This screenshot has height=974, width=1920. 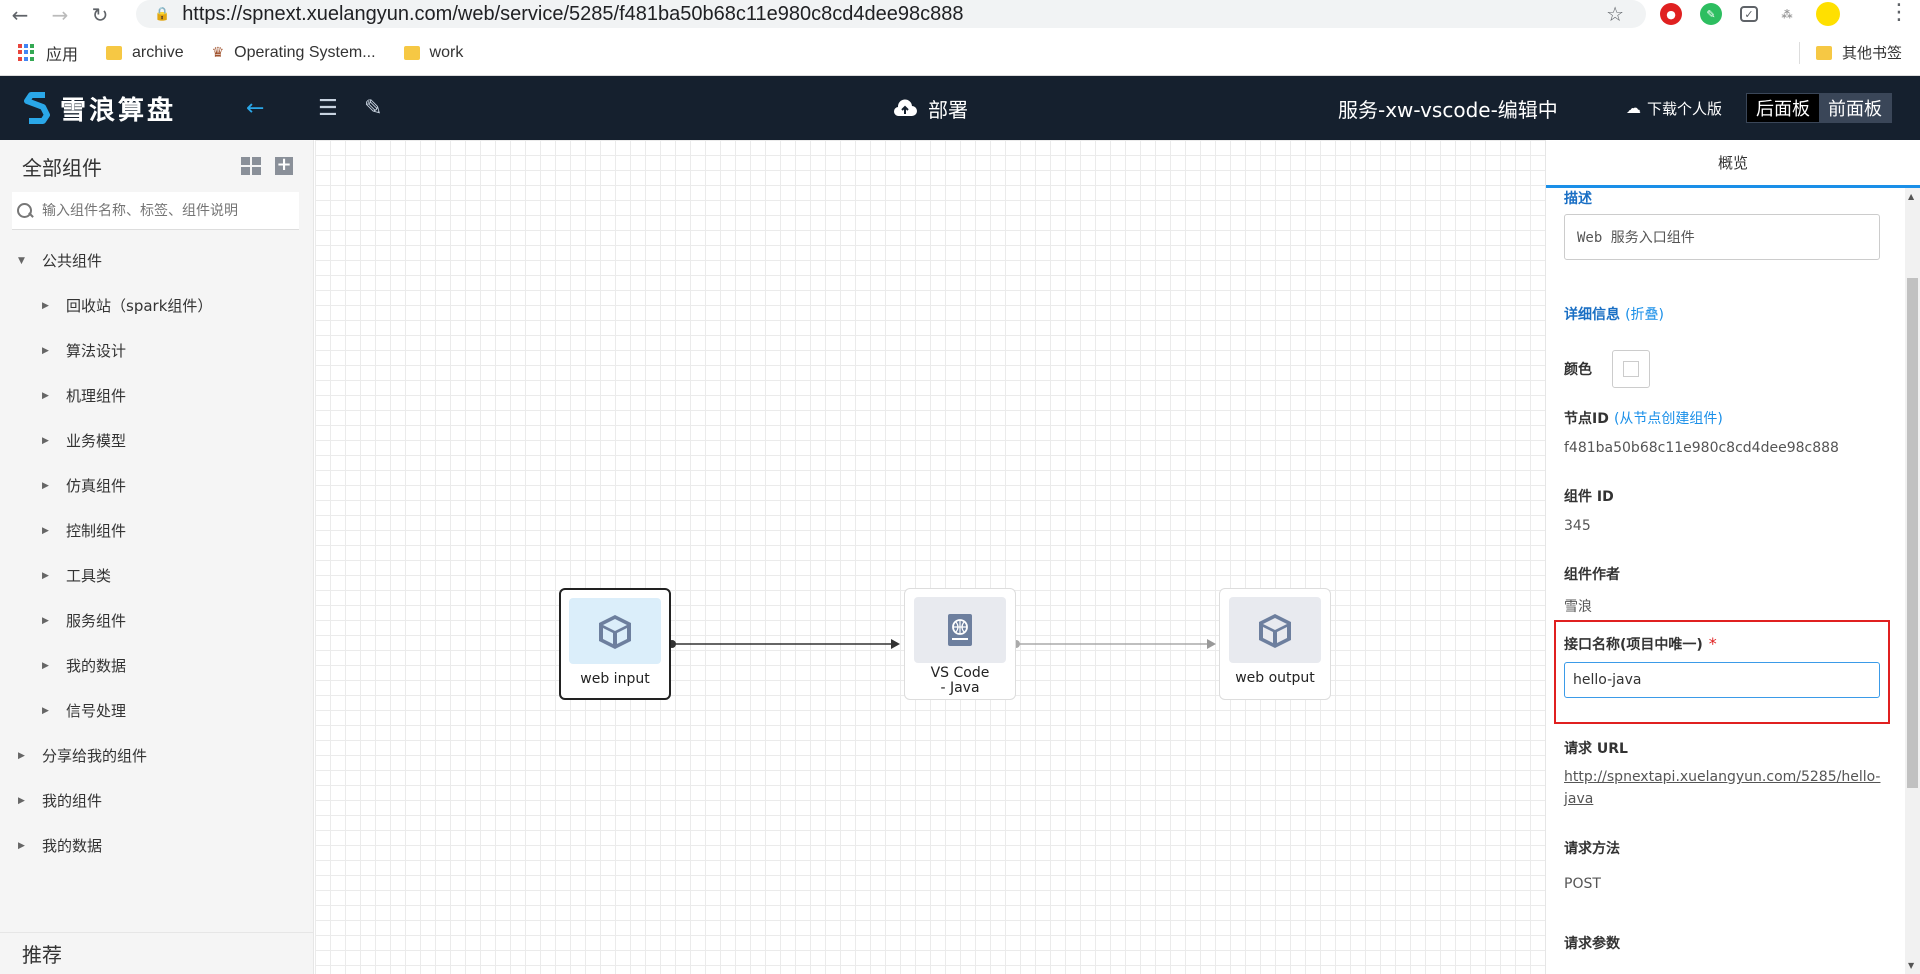 What do you see at coordinates (1615, 14) in the screenshot?
I see `star-icon: ☆` at bounding box center [1615, 14].